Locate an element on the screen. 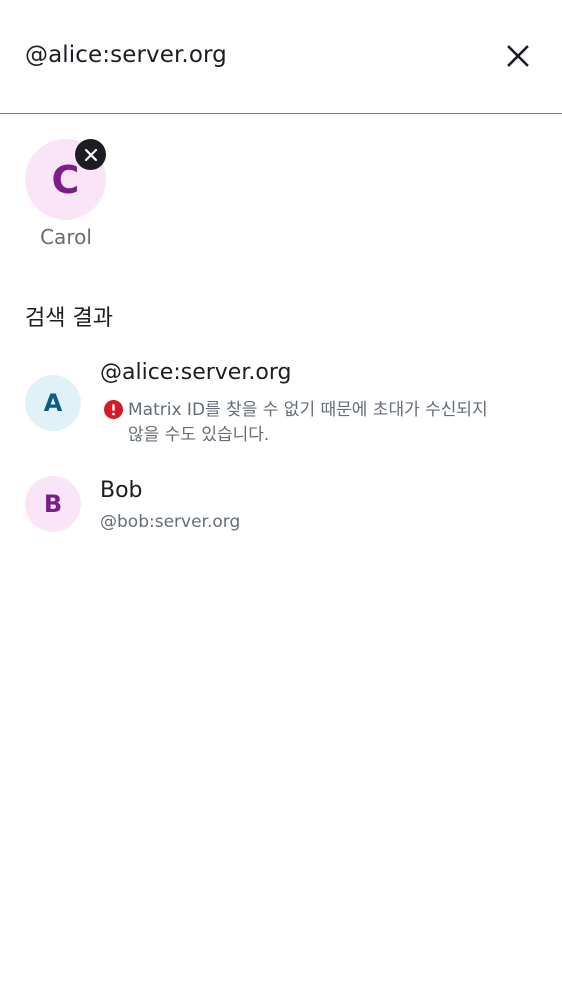  error-icon is located at coordinates (113, 409).